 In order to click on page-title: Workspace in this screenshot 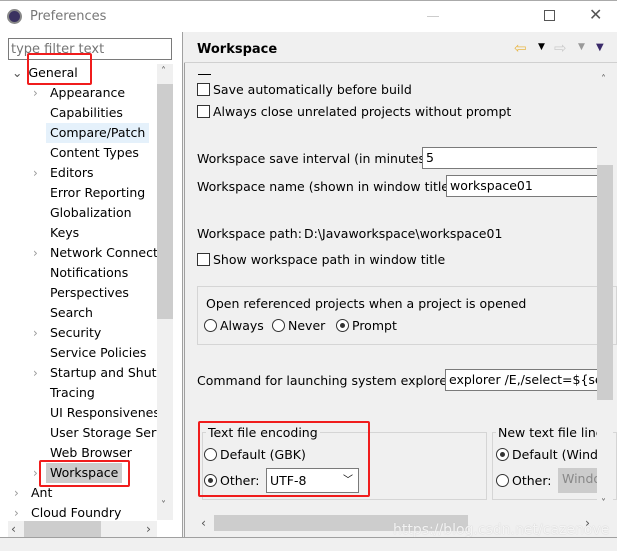, I will do `click(237, 49)`.